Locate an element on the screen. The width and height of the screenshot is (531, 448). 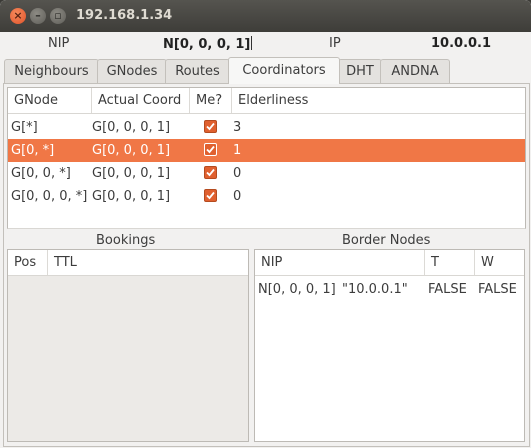
cell-ip: "10.0.0.1" is located at coordinates (375, 289).